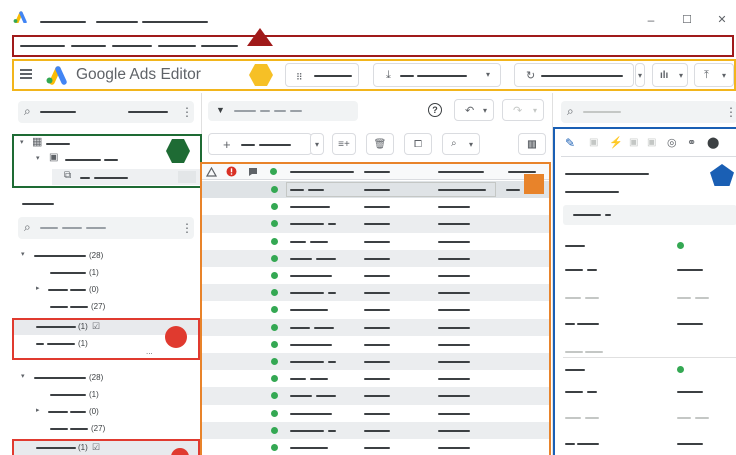  What do you see at coordinates (691, 142) in the screenshot?
I see `tab-link: ⚭` at bounding box center [691, 142].